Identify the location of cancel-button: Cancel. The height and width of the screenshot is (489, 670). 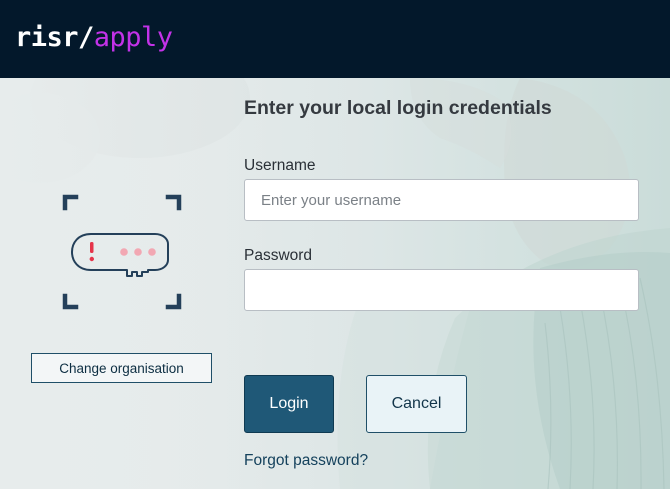
(416, 404).